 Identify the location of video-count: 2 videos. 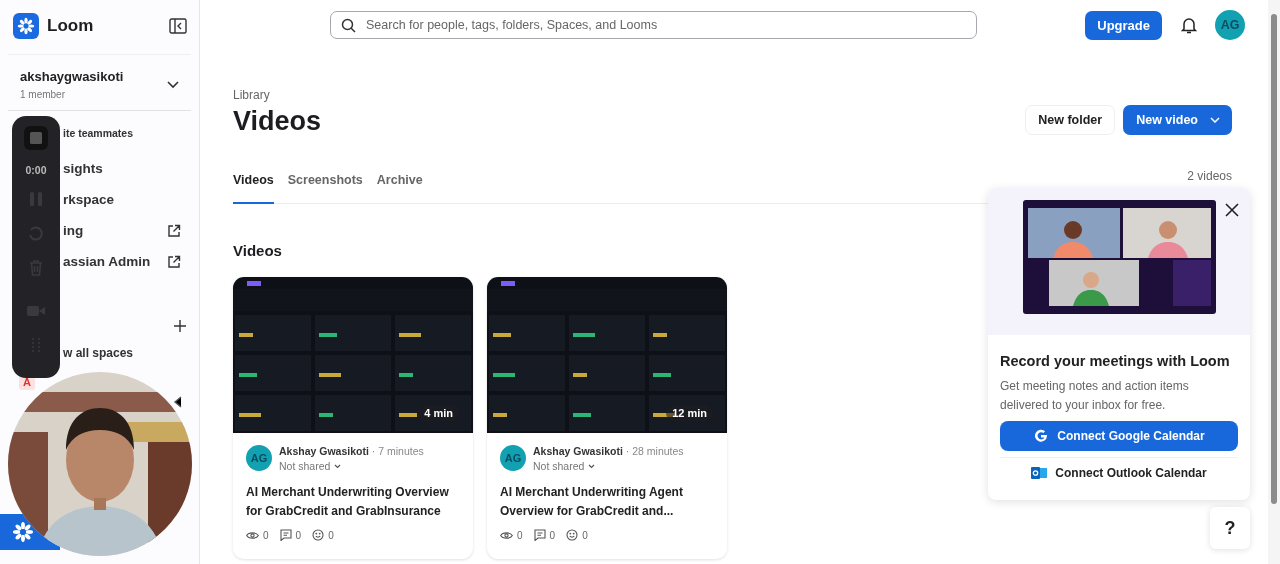
(1209, 176).